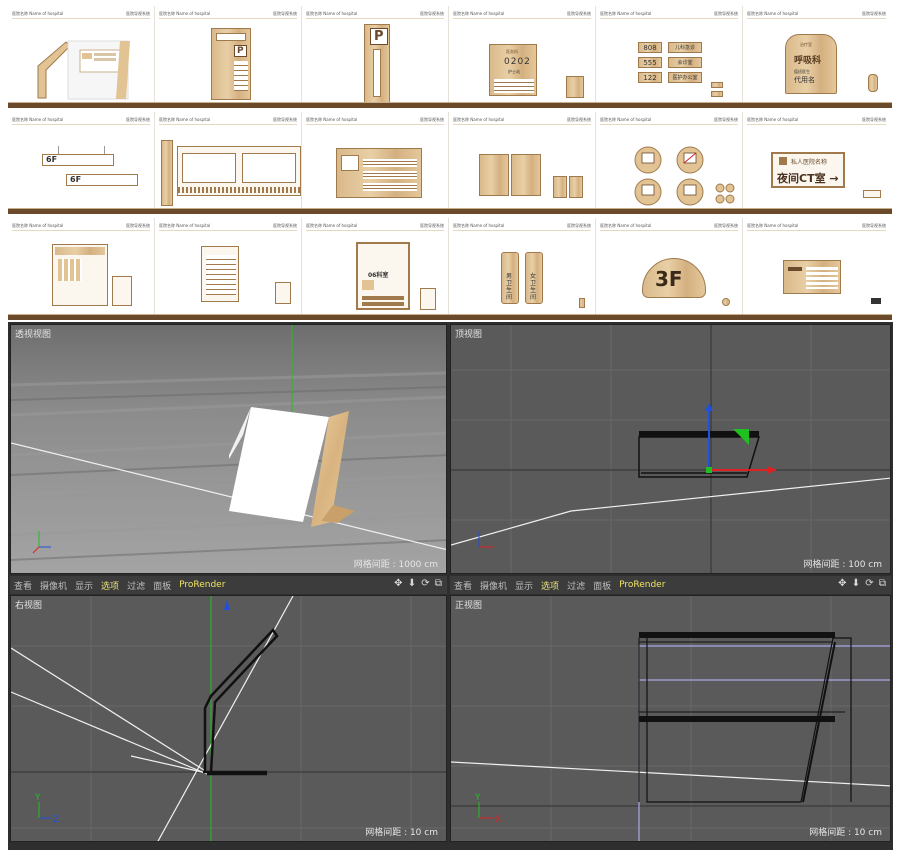  I want to click on doctor-name: 代用名, so click(804, 80).